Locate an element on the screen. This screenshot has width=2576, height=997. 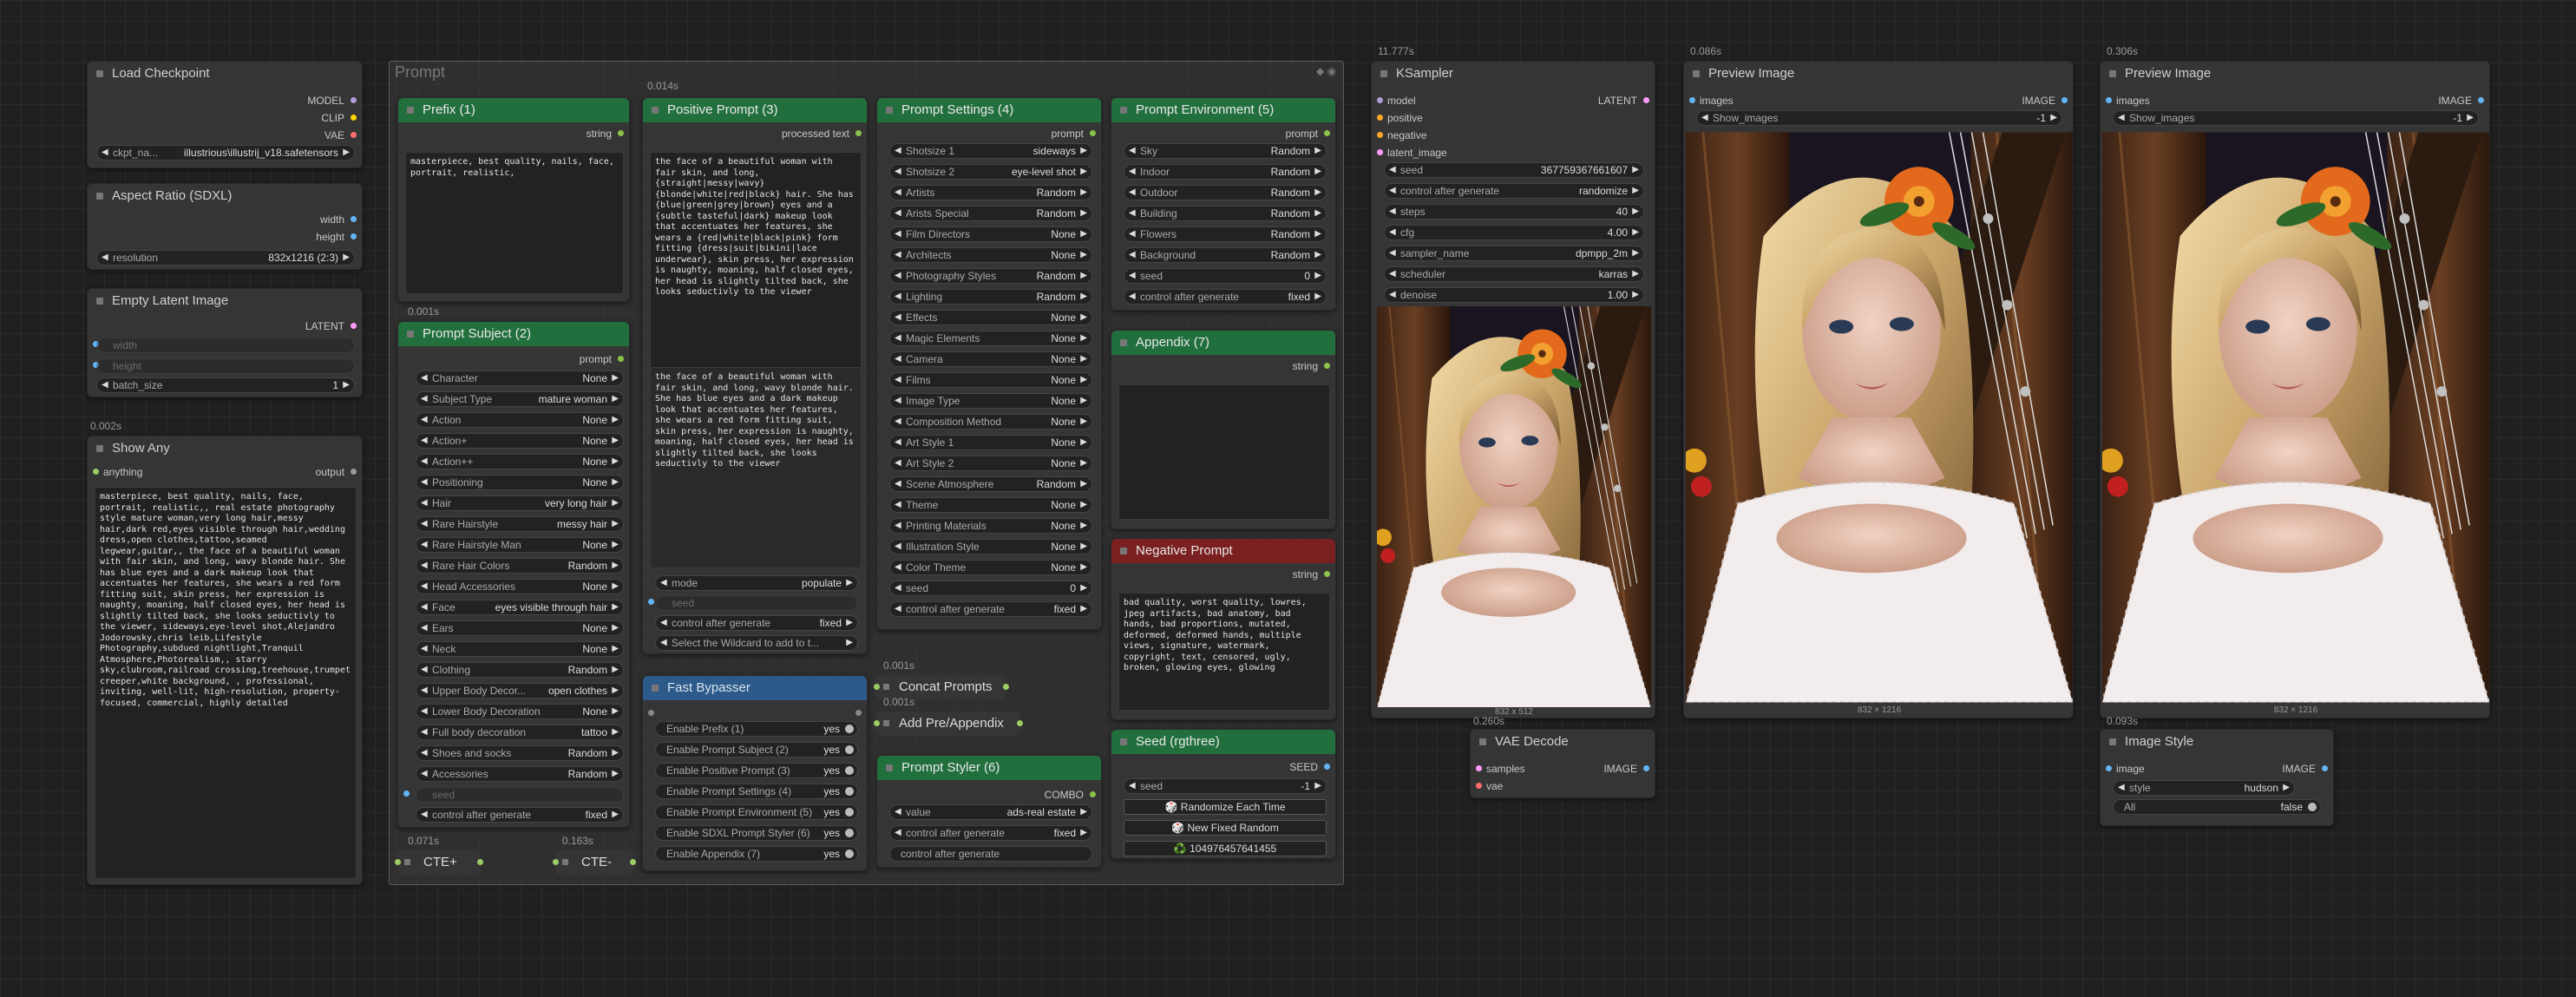
subject-widget-2: Action None is located at coordinates (520, 420).